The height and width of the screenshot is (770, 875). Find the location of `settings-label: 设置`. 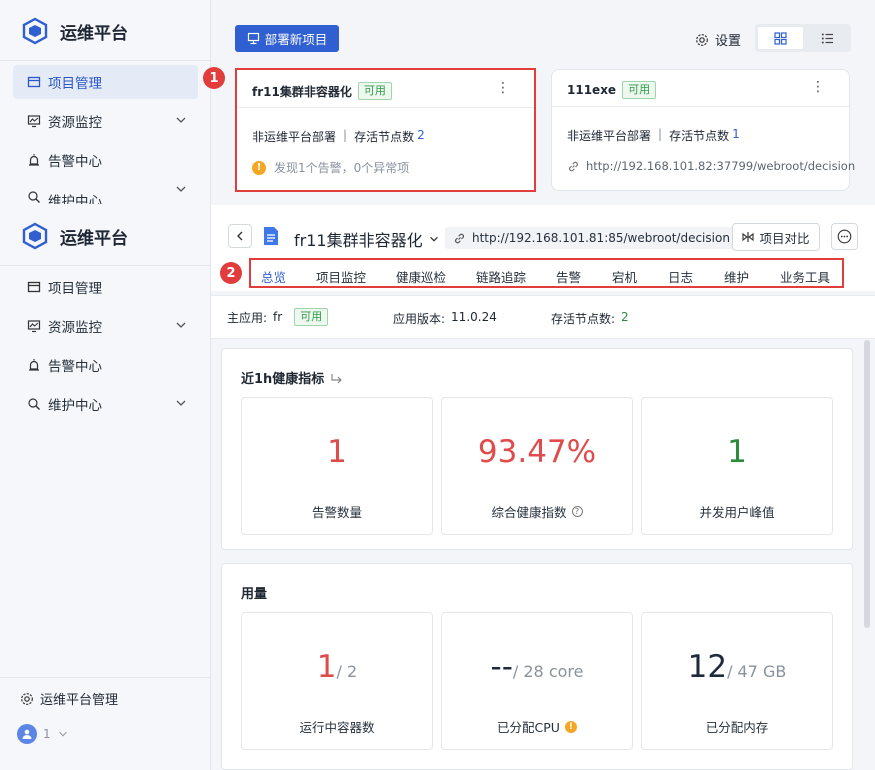

settings-label: 设置 is located at coordinates (728, 41).